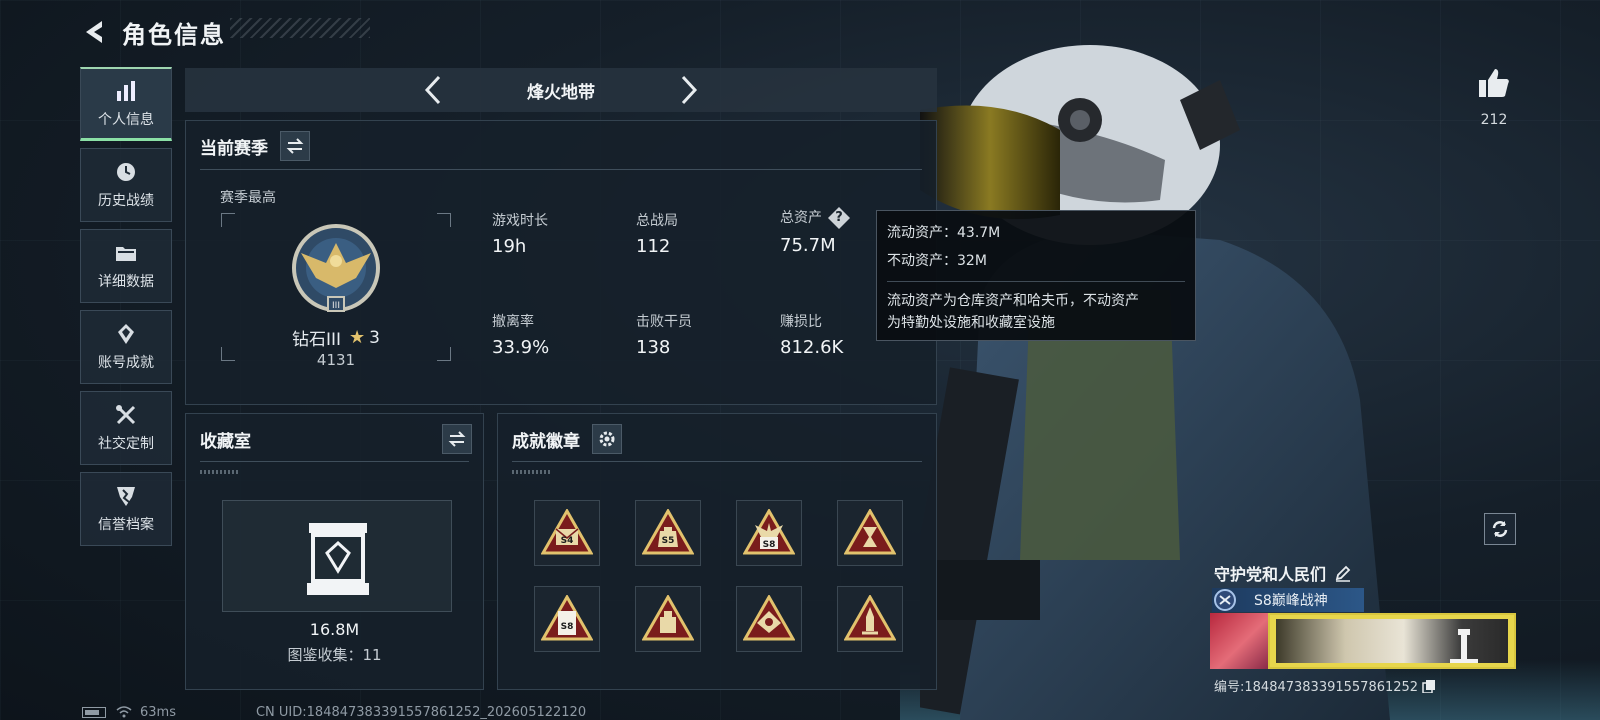 The width and height of the screenshot is (1600, 720). What do you see at coordinates (126, 185) in the screenshot?
I see `sidebar-item-history: 历史战绩` at bounding box center [126, 185].